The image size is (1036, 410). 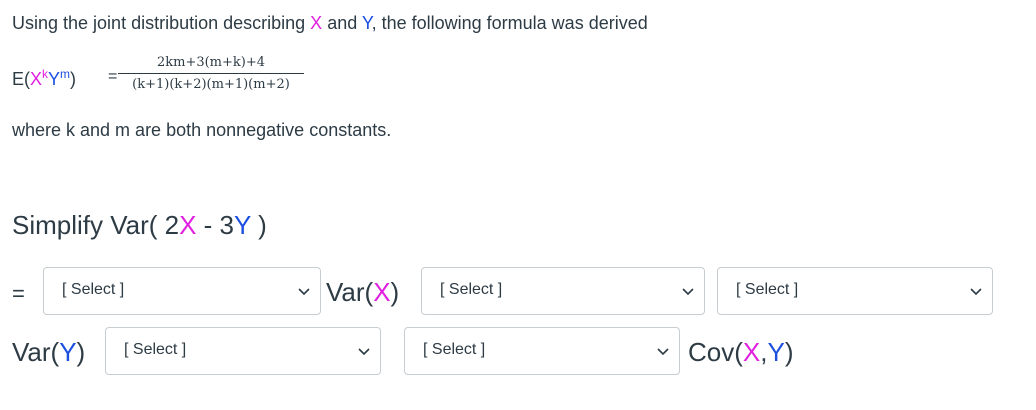 I want to click on cov-prefix: Cov(, so click(x=715, y=352).